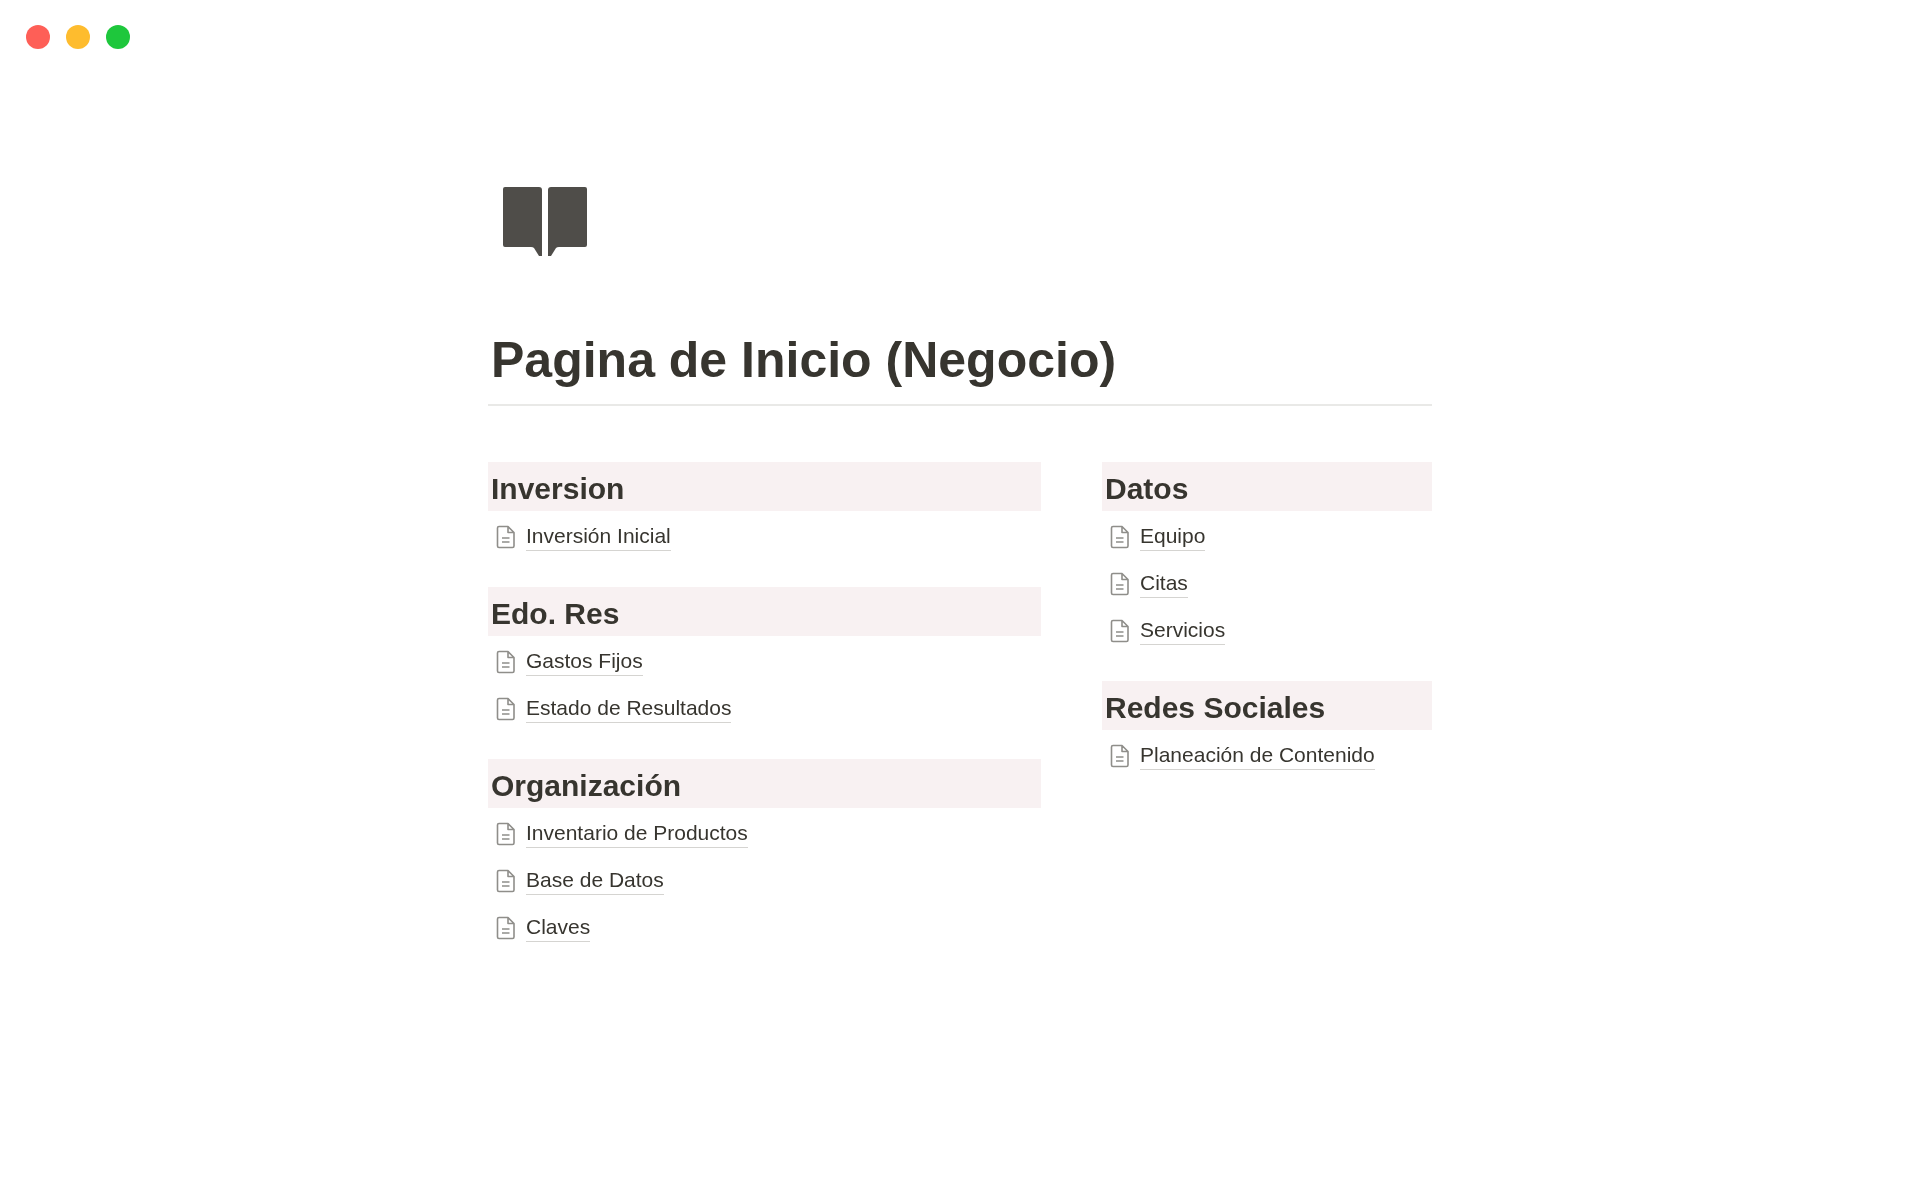  I want to click on page-link: Planeación de Contenido, so click(1257, 755).